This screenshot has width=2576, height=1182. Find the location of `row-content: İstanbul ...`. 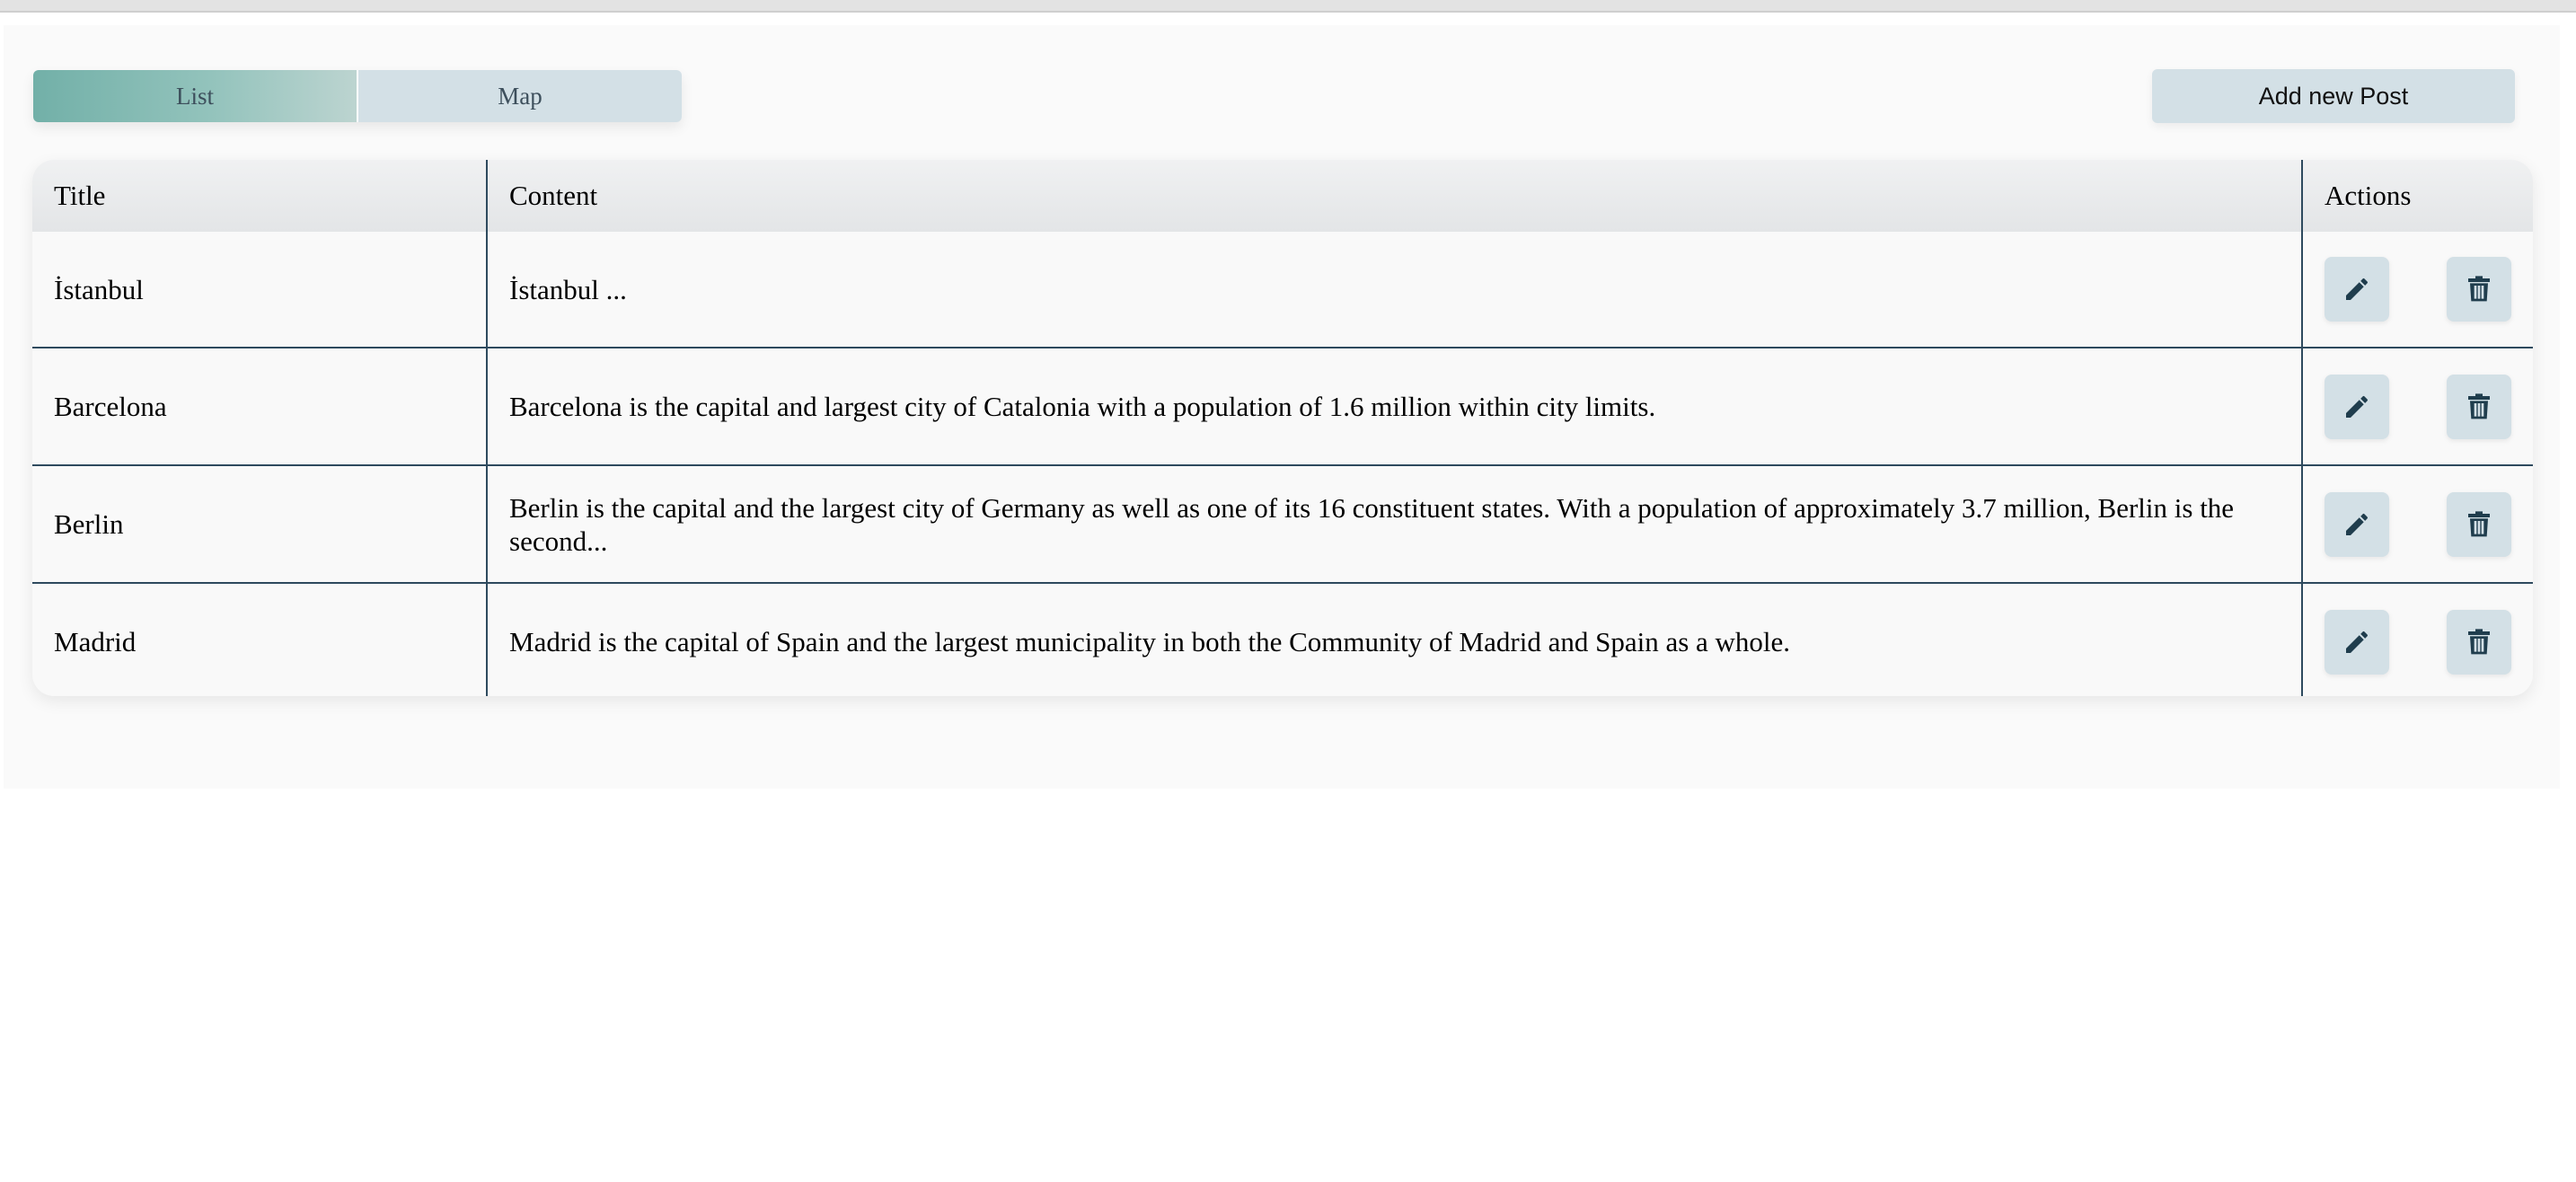

row-content: İstanbul ... is located at coordinates (1394, 290).